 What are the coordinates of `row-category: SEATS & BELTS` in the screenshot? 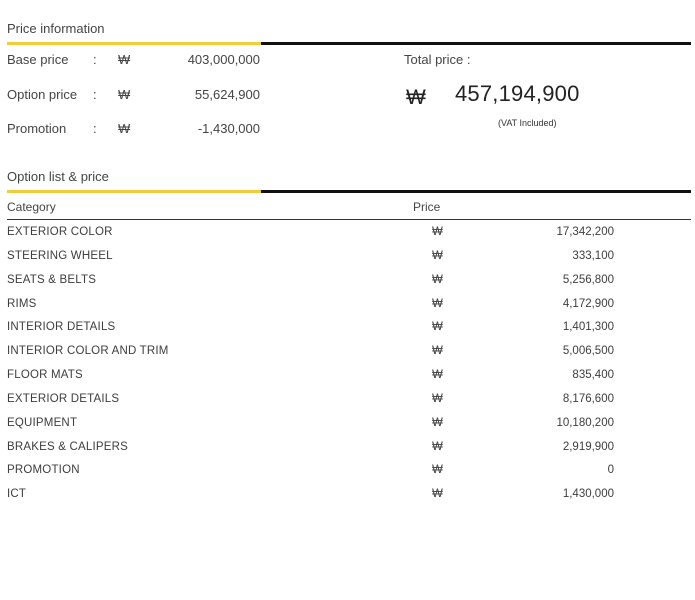 It's located at (52, 280).